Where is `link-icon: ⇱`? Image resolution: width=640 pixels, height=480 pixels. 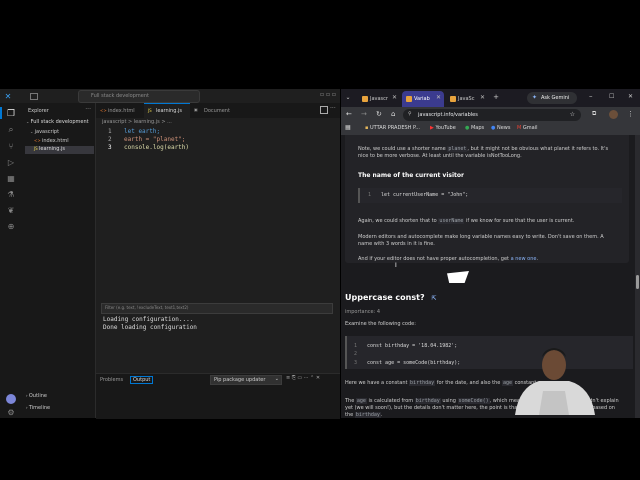
link-icon: ⇱ is located at coordinates (433, 298).